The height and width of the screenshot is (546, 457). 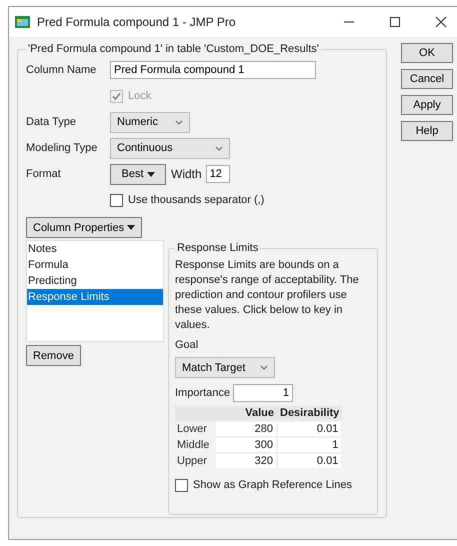 What do you see at coordinates (140, 96) in the screenshot?
I see `checkbox-label: Lock` at bounding box center [140, 96].